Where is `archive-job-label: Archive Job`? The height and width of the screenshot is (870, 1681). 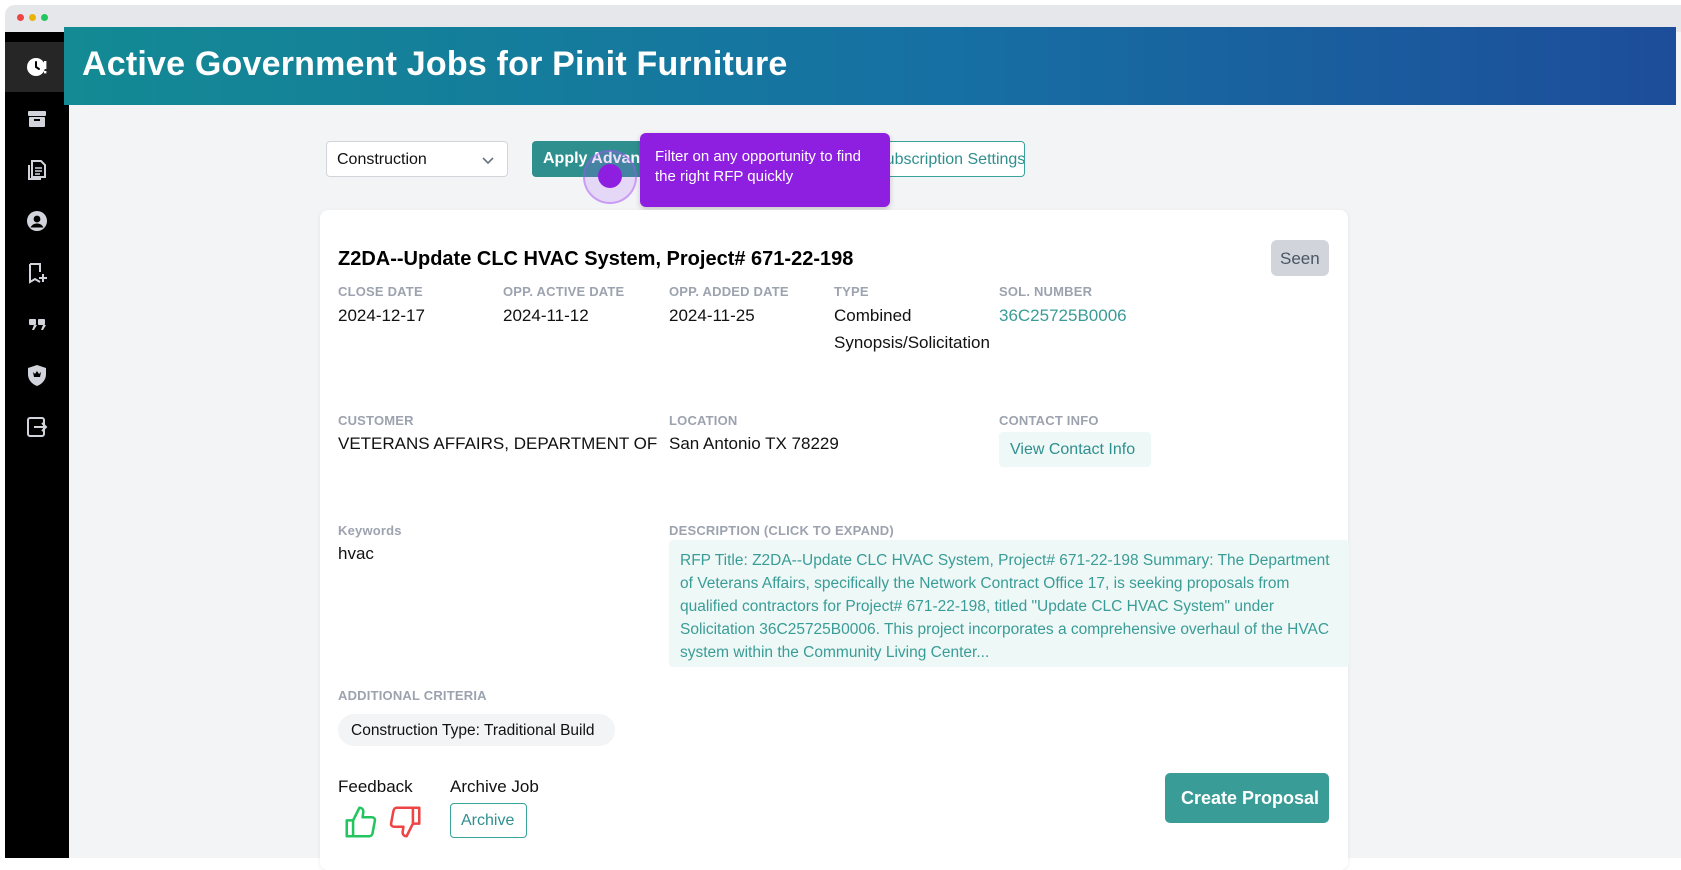 archive-job-label: Archive Job is located at coordinates (494, 786).